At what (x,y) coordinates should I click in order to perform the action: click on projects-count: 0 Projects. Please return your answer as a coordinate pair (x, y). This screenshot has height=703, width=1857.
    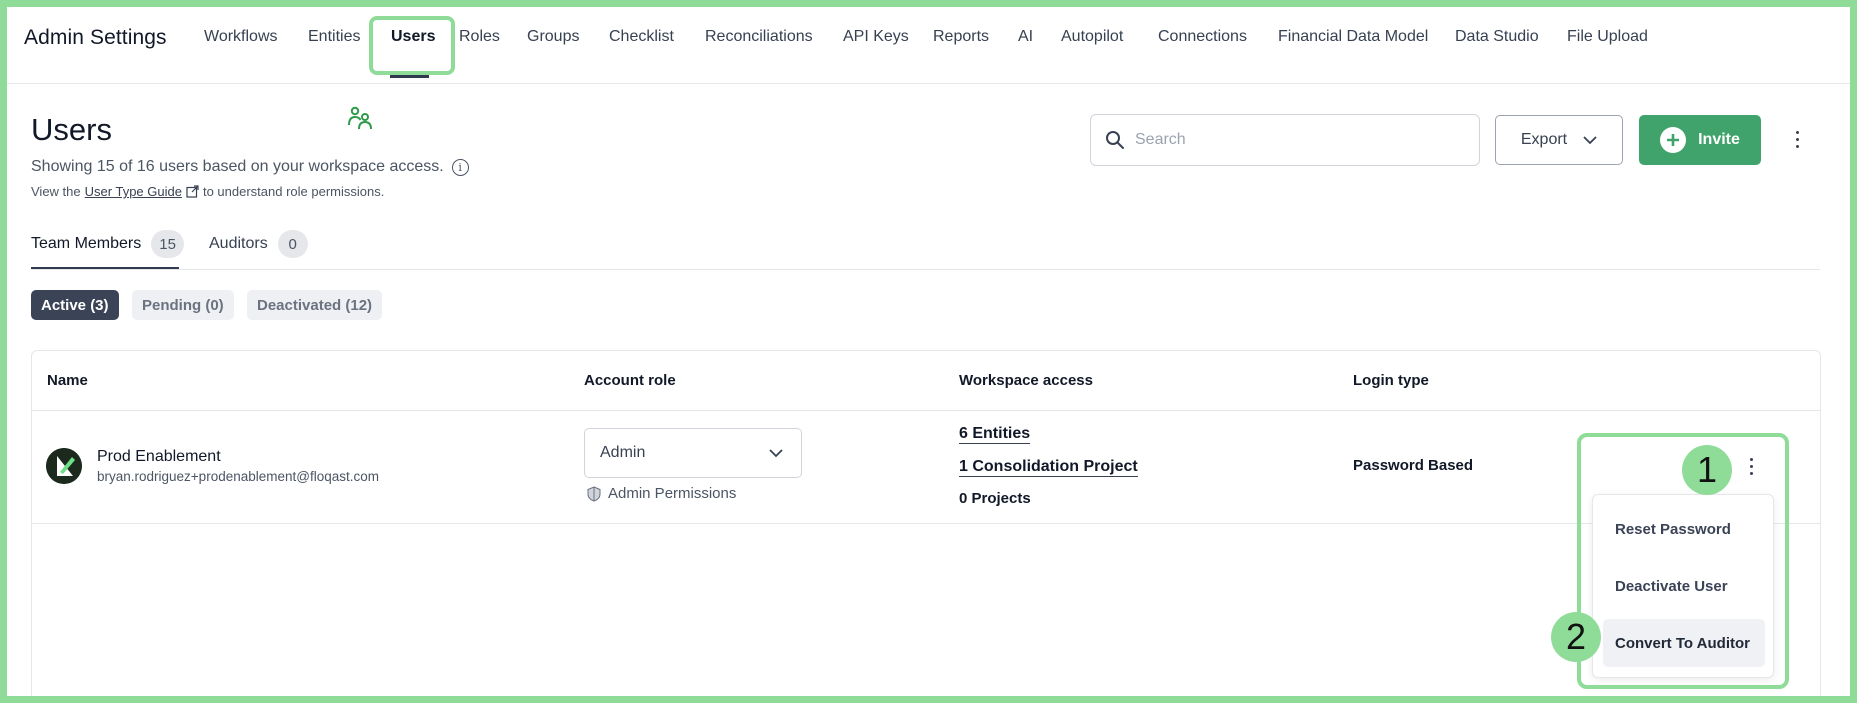
    Looking at the image, I should click on (995, 498).